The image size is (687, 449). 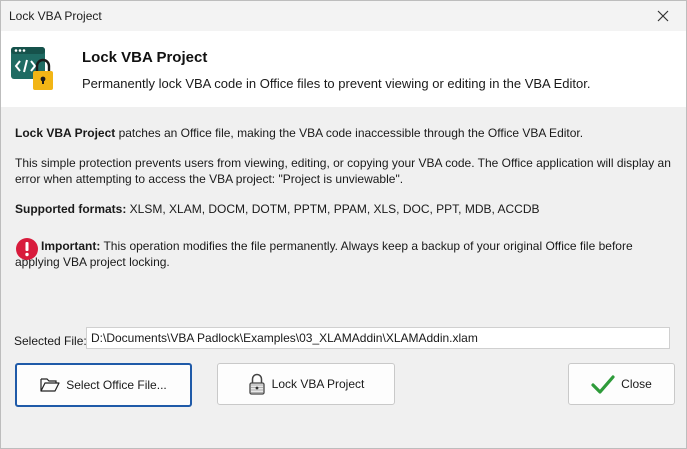 I want to click on close-label: Close, so click(x=636, y=384).